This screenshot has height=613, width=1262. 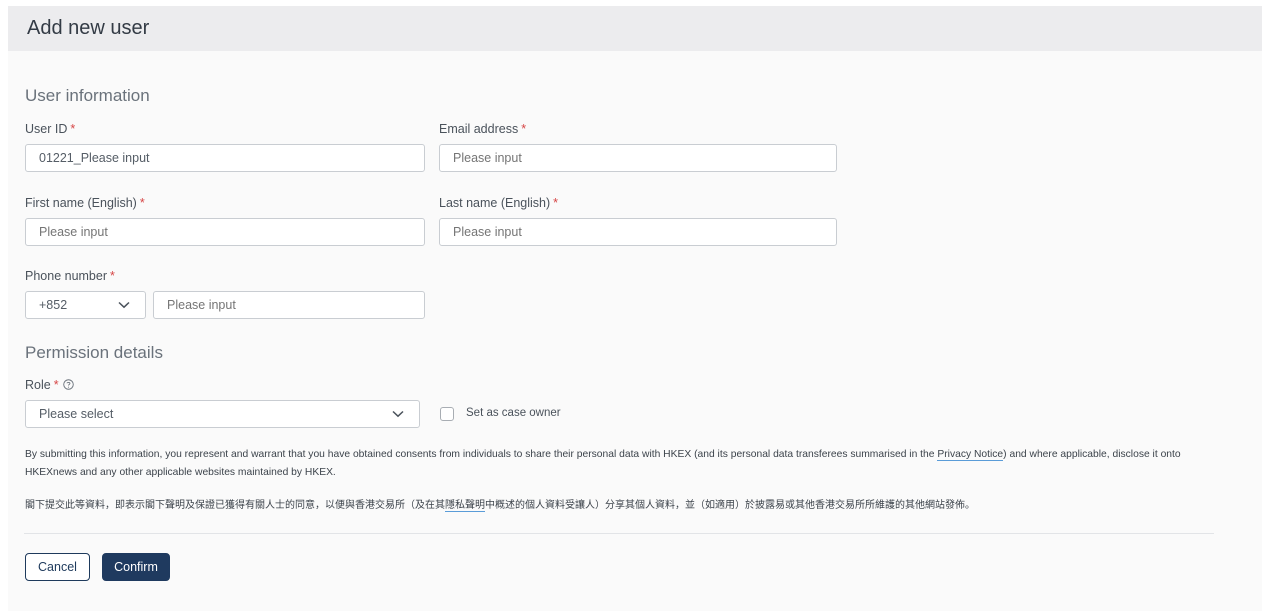 I want to click on first-name-label: First name (English) *, so click(x=85, y=203).